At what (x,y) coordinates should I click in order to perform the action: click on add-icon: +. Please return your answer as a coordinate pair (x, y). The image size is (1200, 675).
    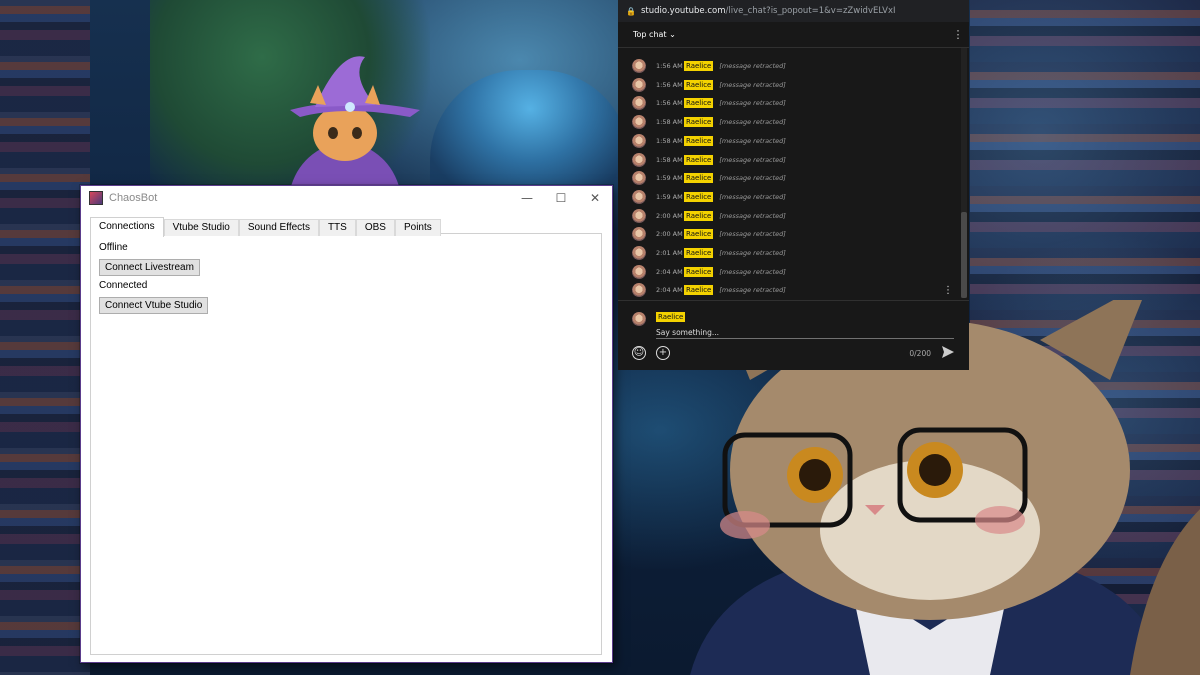
    Looking at the image, I should click on (663, 353).